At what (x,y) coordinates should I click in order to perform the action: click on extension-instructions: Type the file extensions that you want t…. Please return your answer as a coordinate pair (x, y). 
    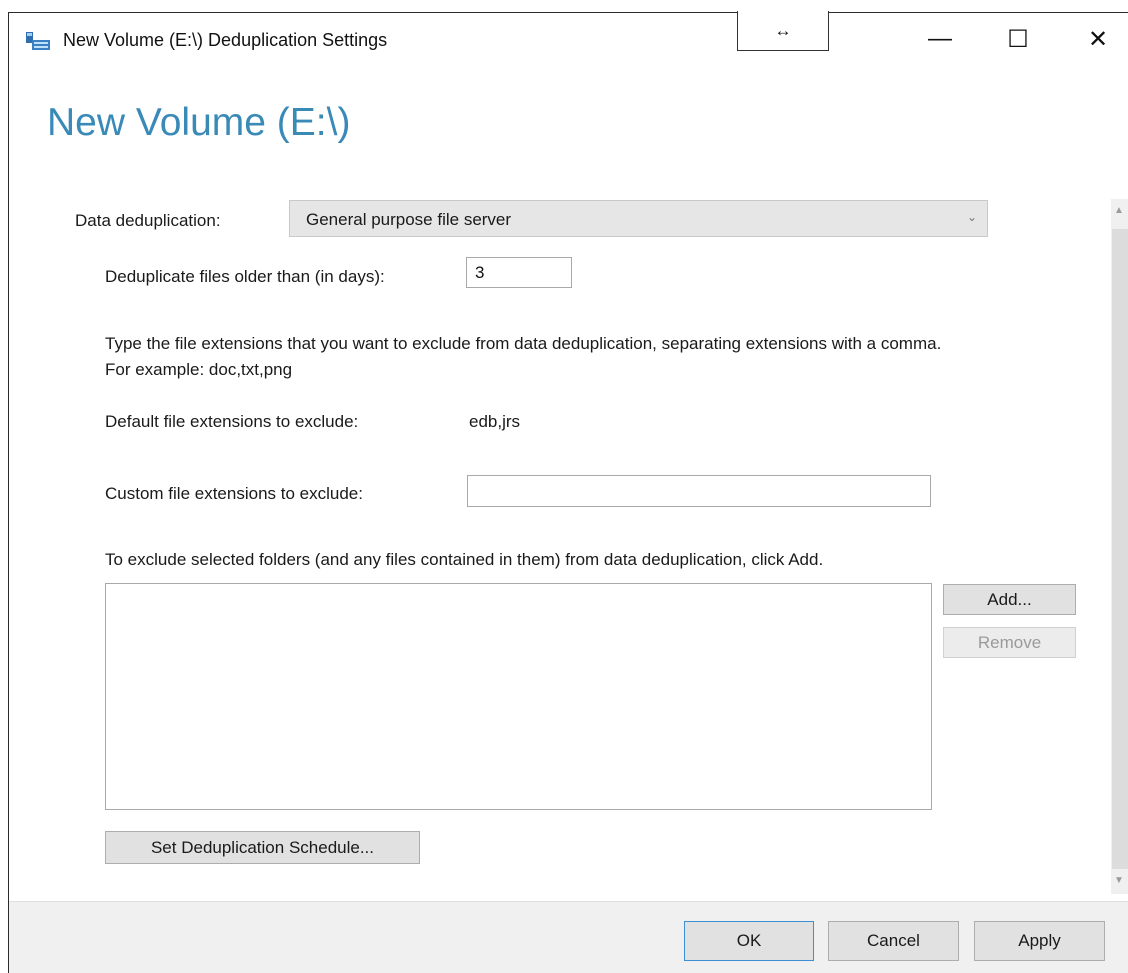
    Looking at the image, I should click on (523, 356).